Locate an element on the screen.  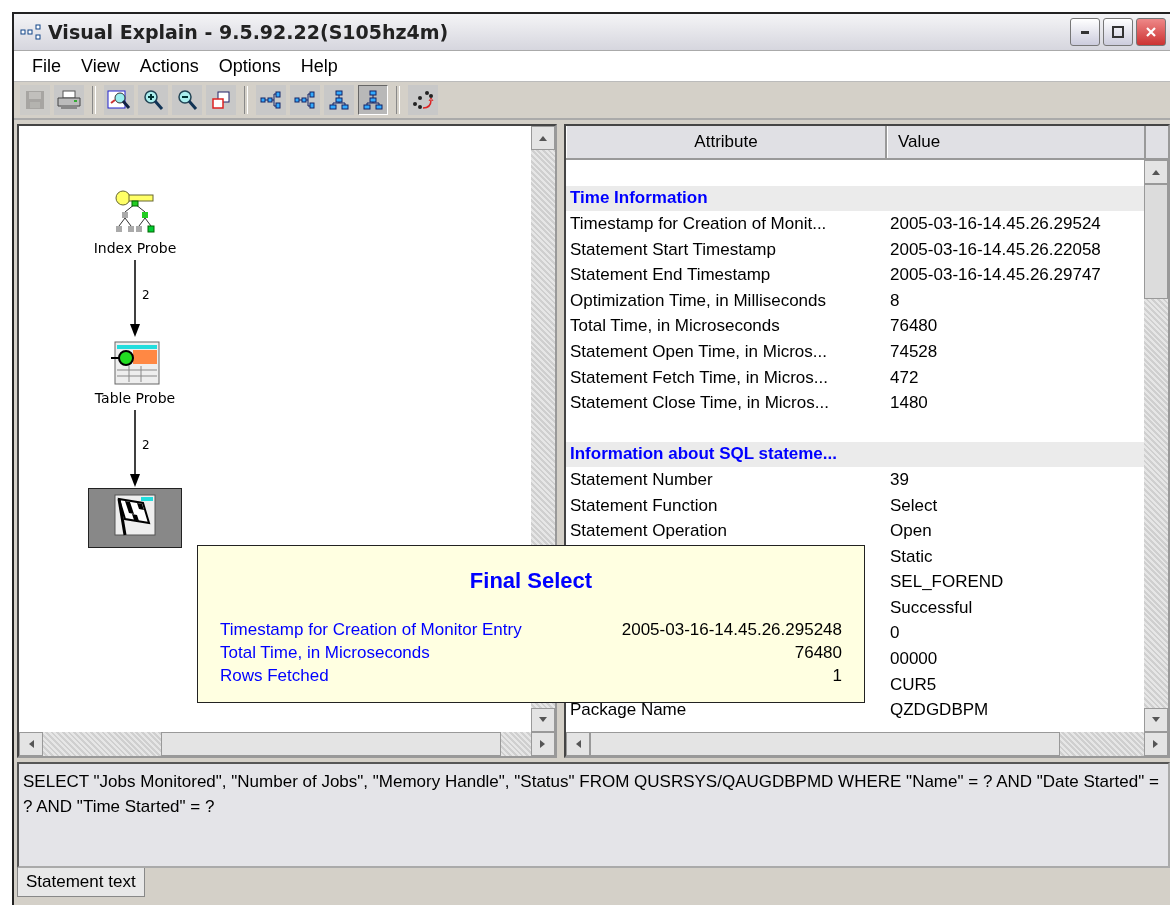
attribute-cell: Statement Number is located at coordinates (641, 479).